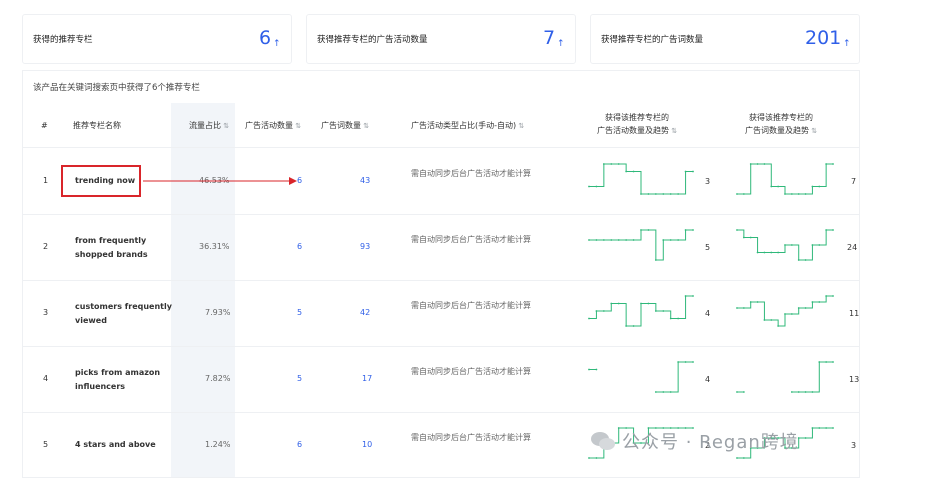 The width and height of the screenshot is (952, 490). What do you see at coordinates (365, 246) in the screenshot?
I see `row-keywords: 93` at bounding box center [365, 246].